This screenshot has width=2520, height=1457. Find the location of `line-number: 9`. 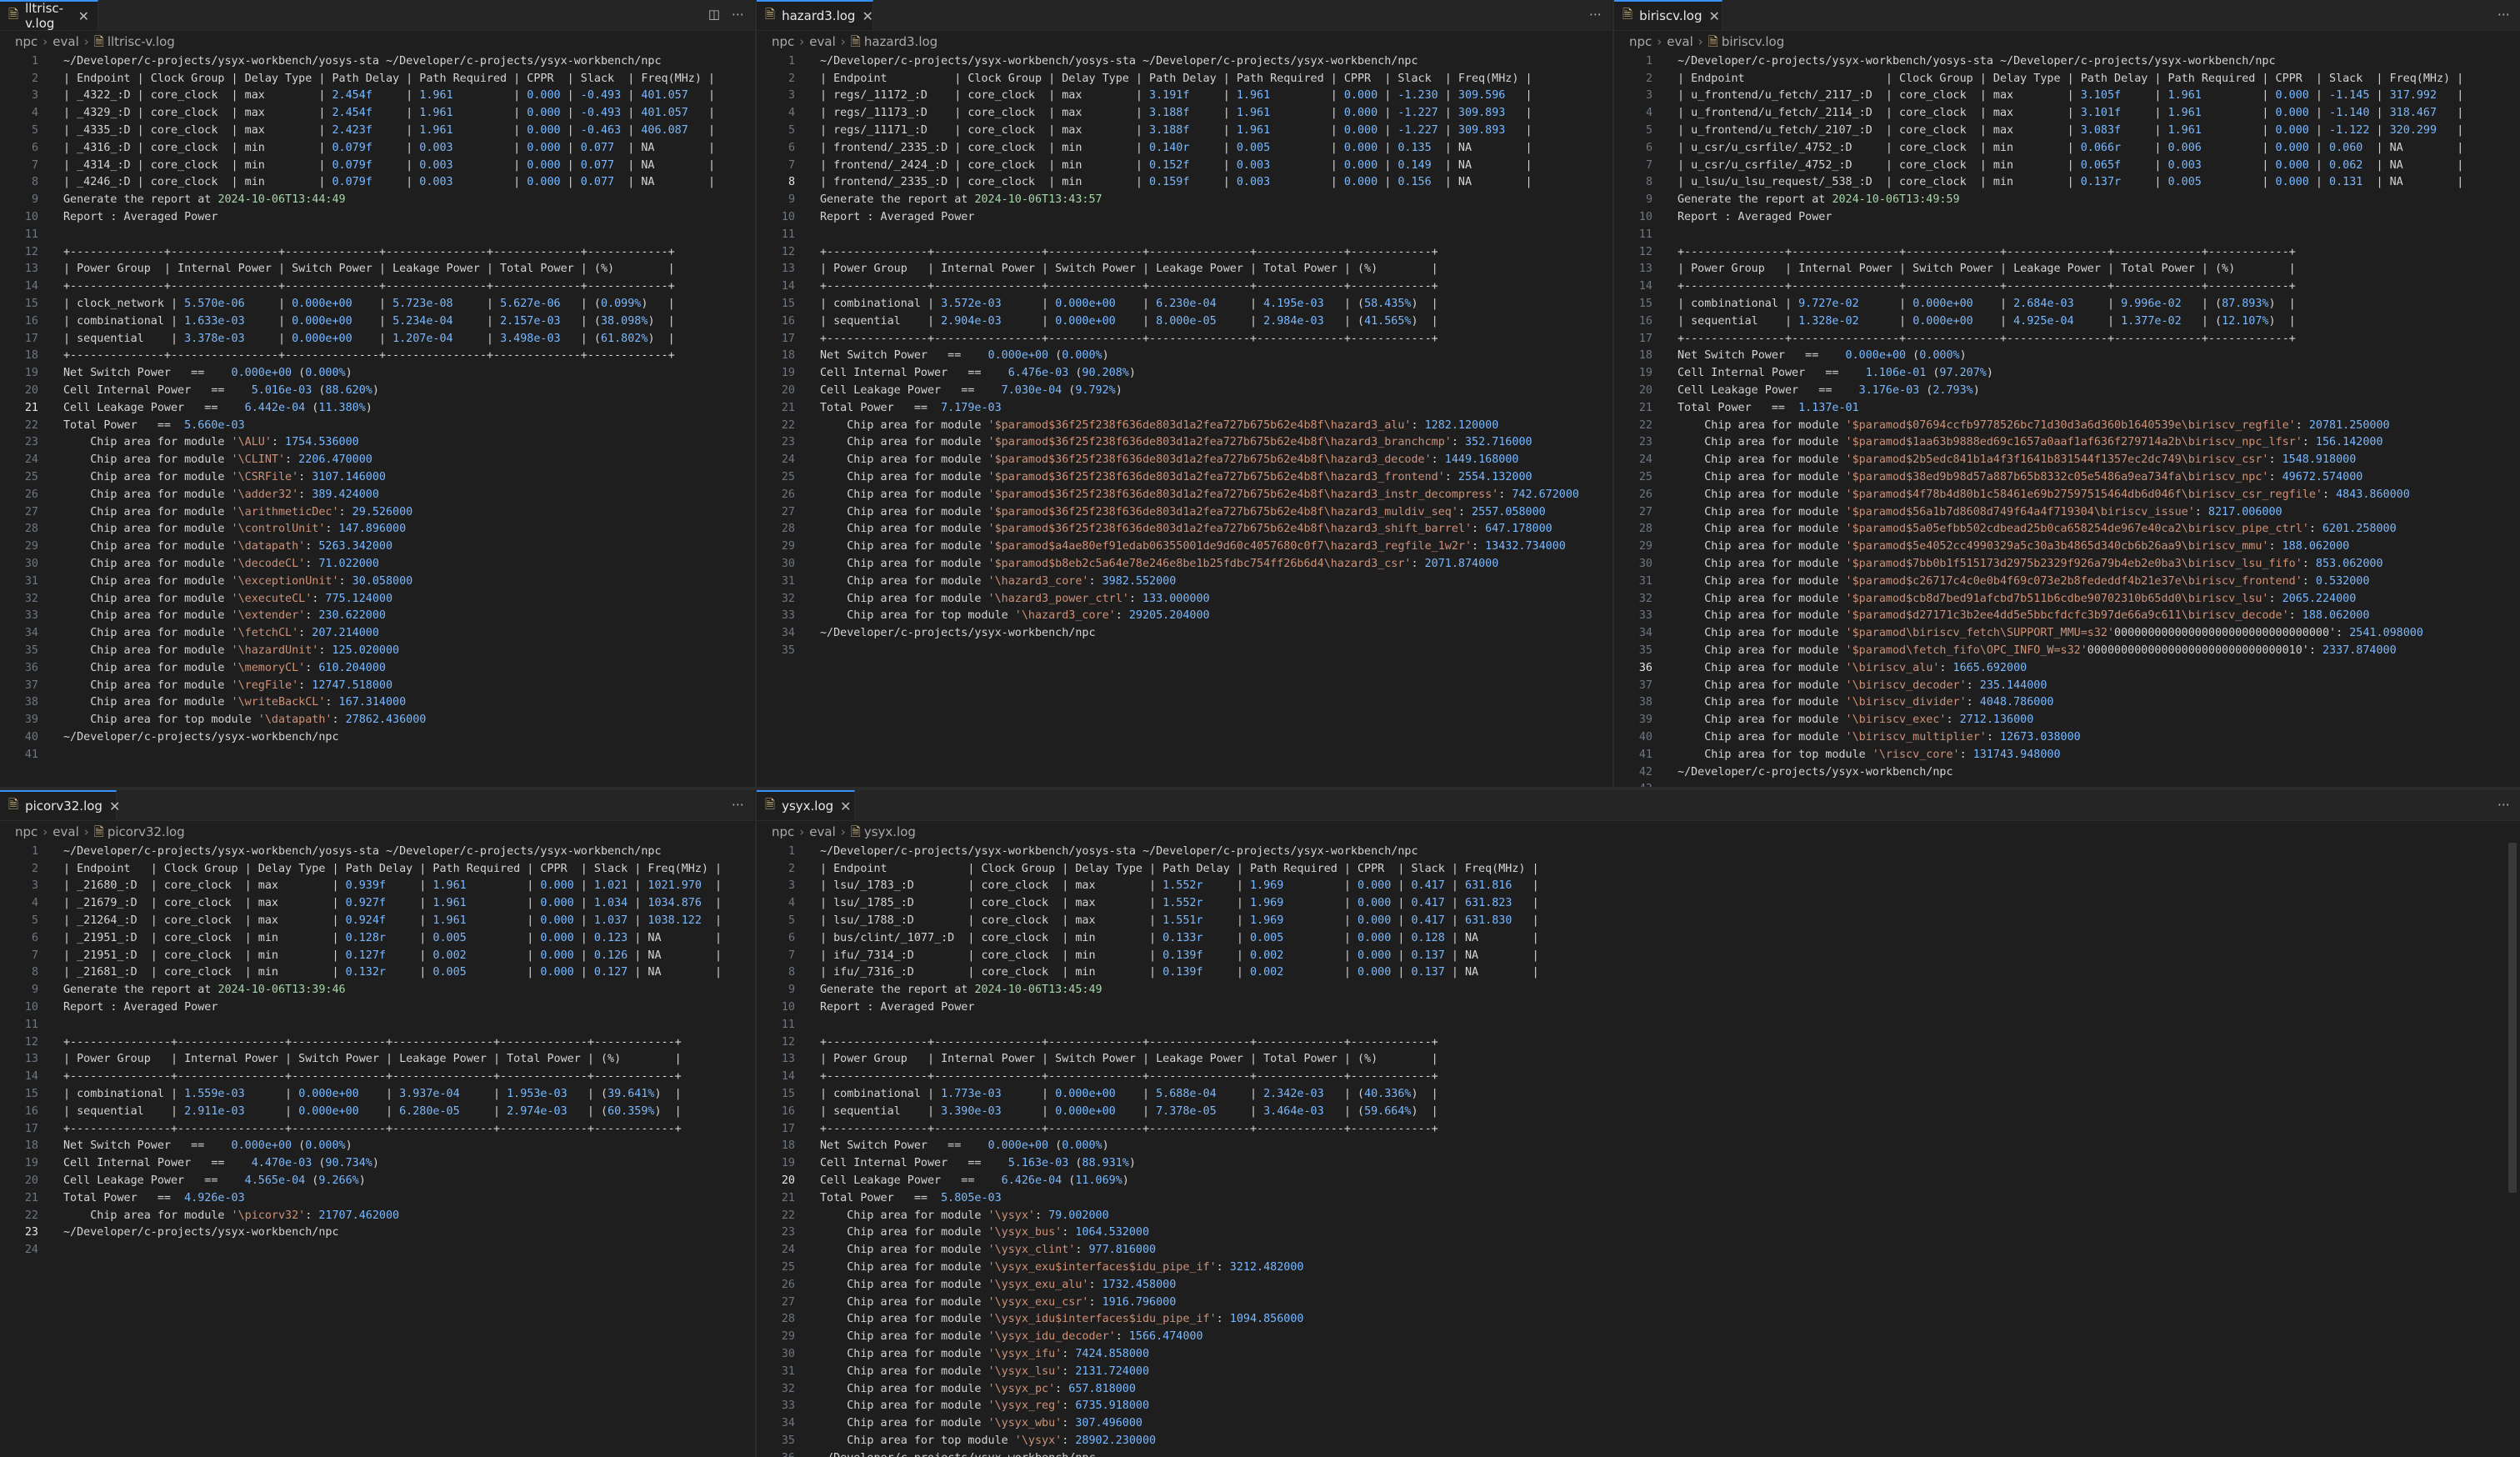

line-number: 9 is located at coordinates (791, 990).